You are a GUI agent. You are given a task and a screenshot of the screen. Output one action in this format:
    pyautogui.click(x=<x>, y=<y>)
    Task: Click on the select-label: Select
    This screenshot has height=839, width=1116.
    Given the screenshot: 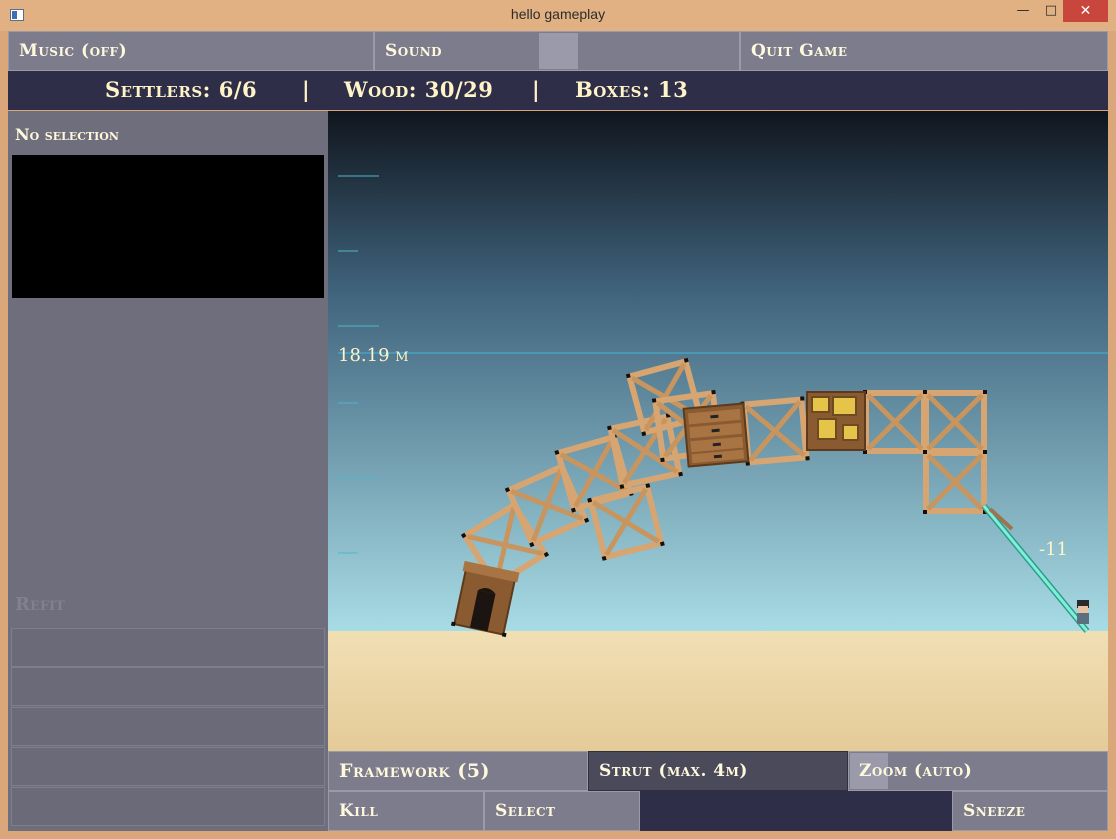 What is the action you would take?
    pyautogui.click(x=525, y=811)
    